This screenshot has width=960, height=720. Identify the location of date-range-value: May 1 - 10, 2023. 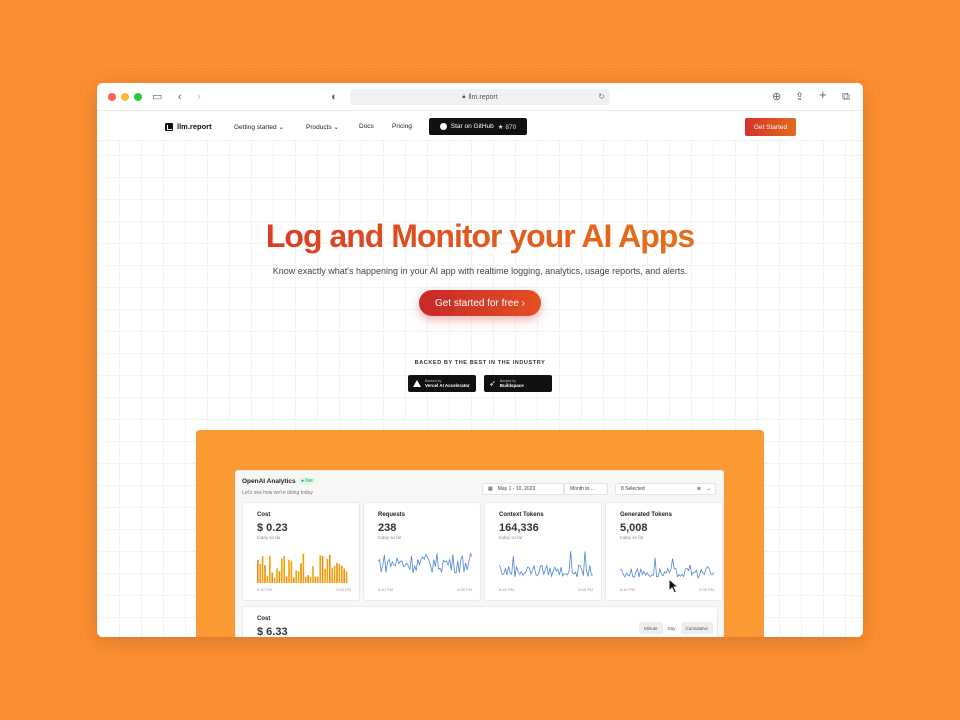
(516, 489).